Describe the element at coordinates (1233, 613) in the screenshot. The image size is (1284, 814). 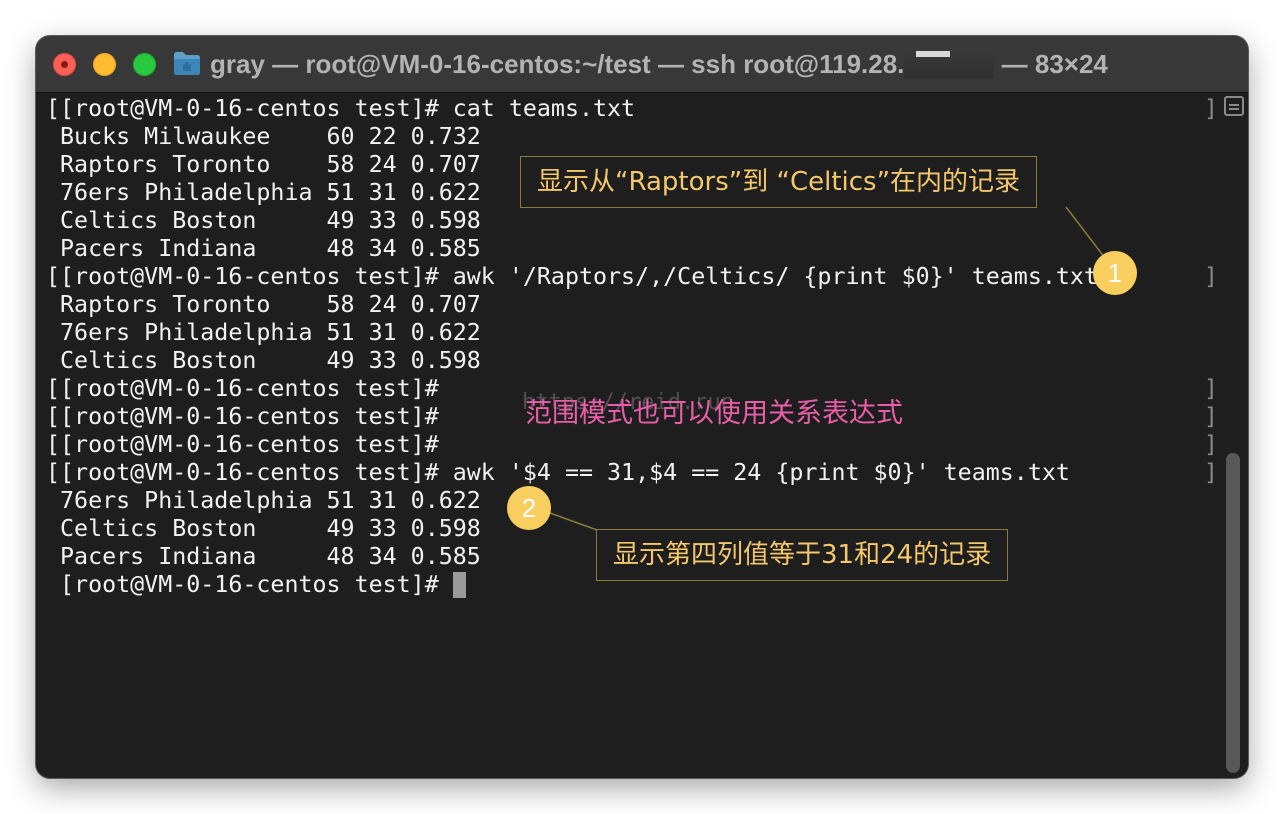
I see `scrollbar-thumb` at that location.